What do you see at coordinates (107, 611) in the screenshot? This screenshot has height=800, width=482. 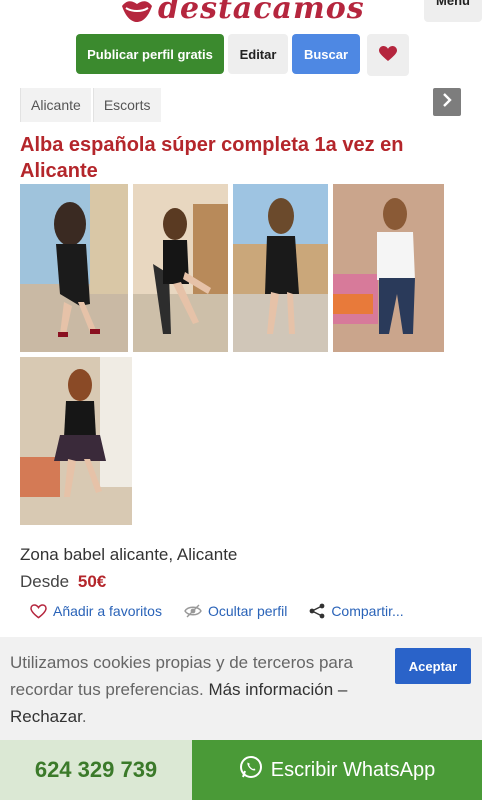 I see `add-favorite-label: Añadir a favoritos` at bounding box center [107, 611].